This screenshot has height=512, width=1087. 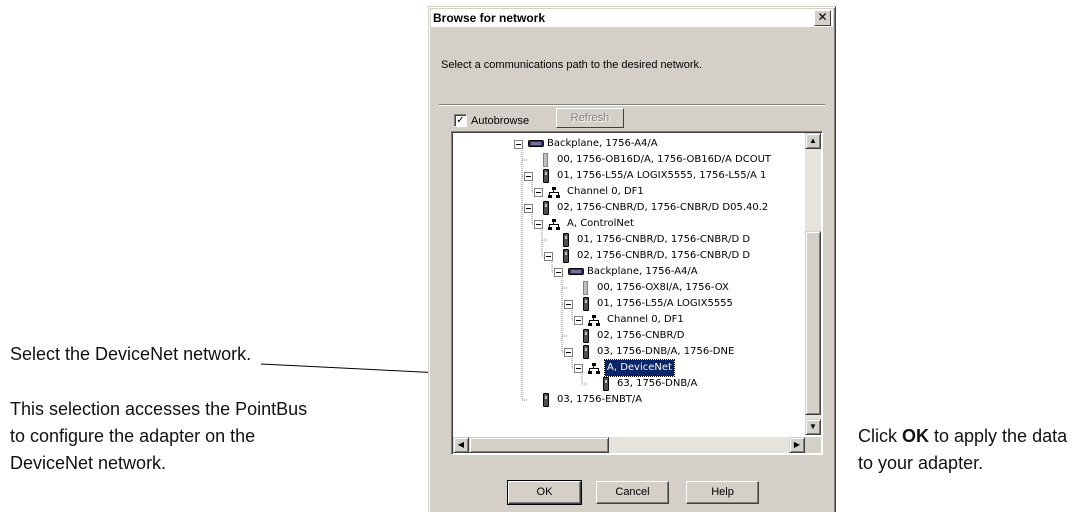 I want to click on tree-item-label: 63, 1756-DNB/A, so click(x=657, y=383).